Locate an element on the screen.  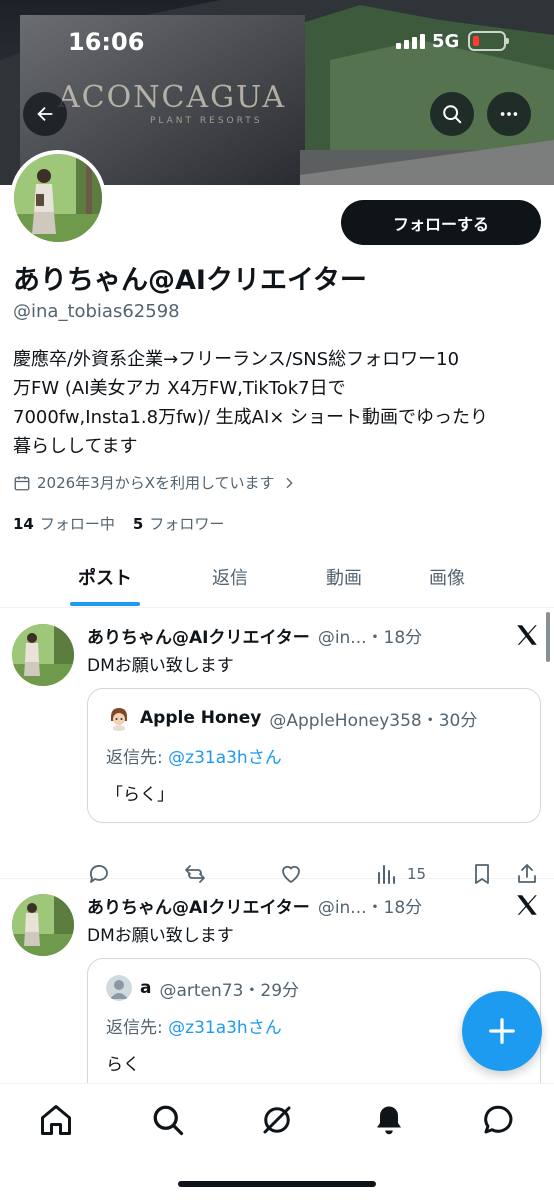
profile-avatar is located at coordinates (58, 198).